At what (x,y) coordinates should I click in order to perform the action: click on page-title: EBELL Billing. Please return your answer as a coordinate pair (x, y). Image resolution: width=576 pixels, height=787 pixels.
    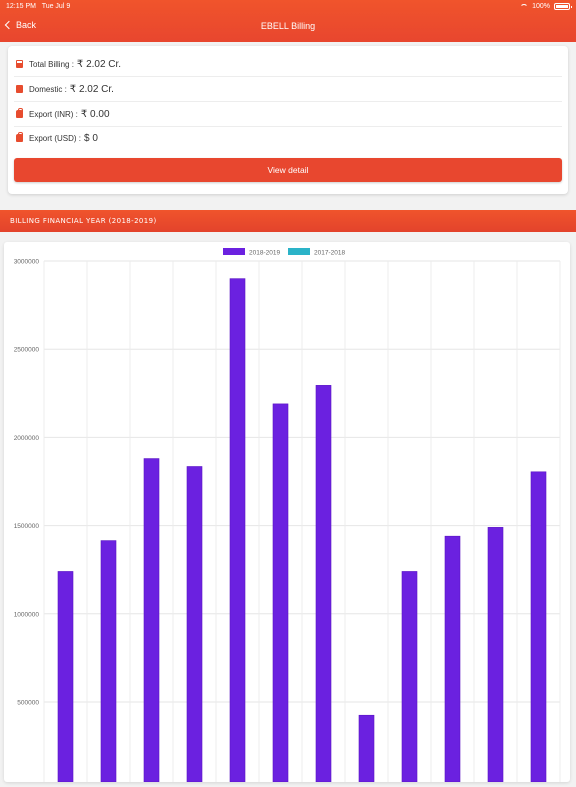
    Looking at the image, I should click on (288, 26).